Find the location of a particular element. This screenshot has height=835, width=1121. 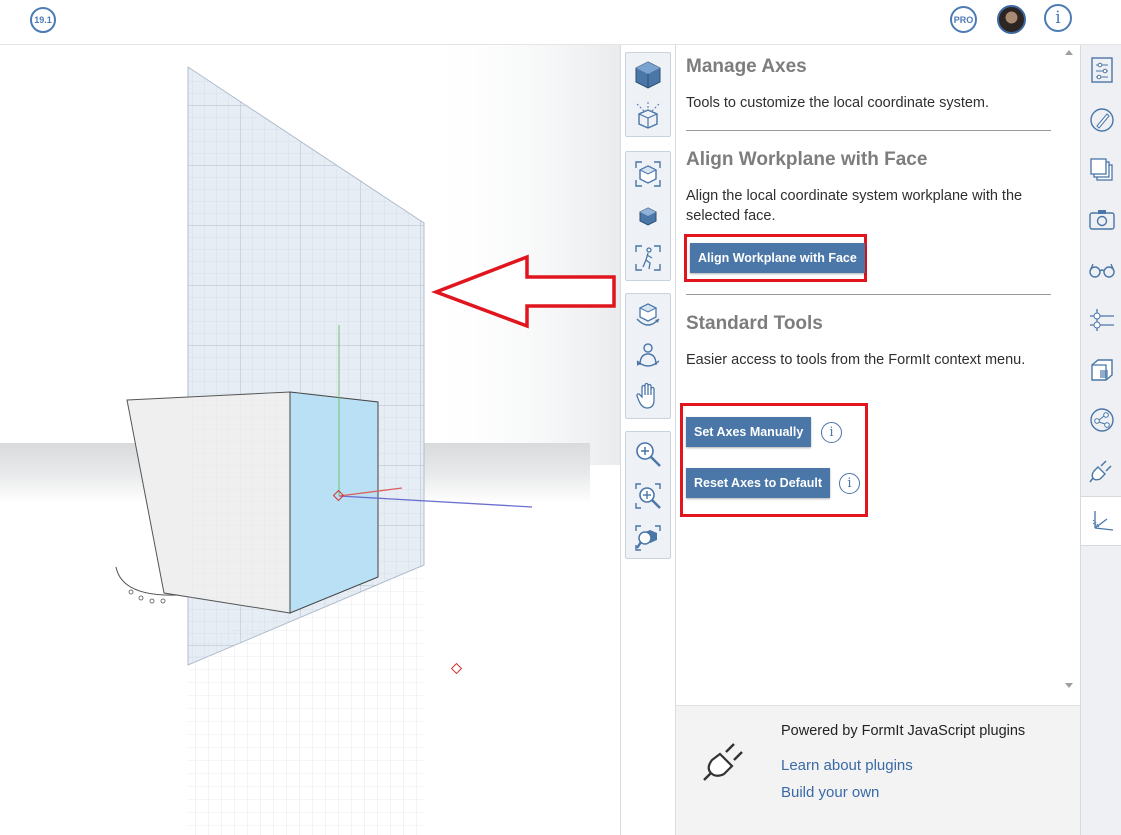

orbit-button is located at coordinates (648, 316).